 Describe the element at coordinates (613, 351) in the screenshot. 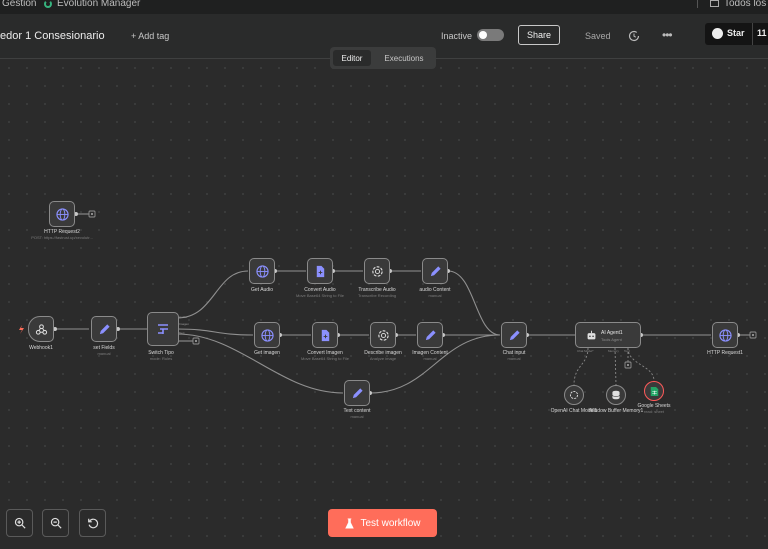

I see `port-label: Memory` at that location.